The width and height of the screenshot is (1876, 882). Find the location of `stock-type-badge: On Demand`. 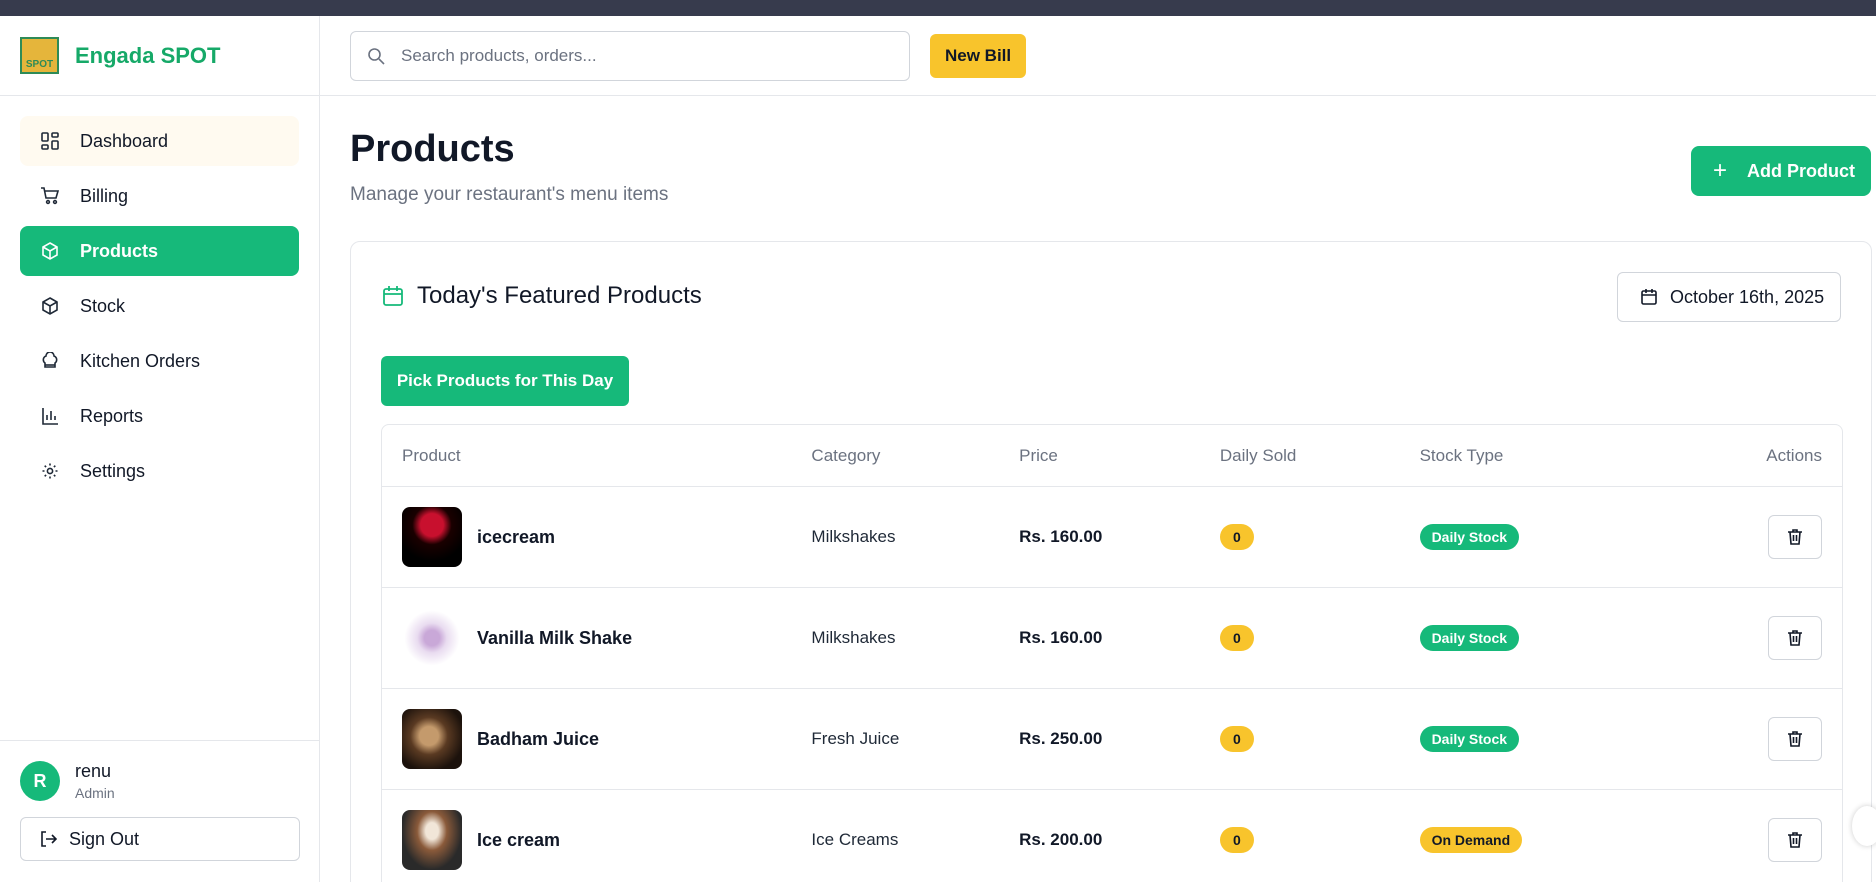

stock-type-badge: On Demand is located at coordinates (1471, 840).